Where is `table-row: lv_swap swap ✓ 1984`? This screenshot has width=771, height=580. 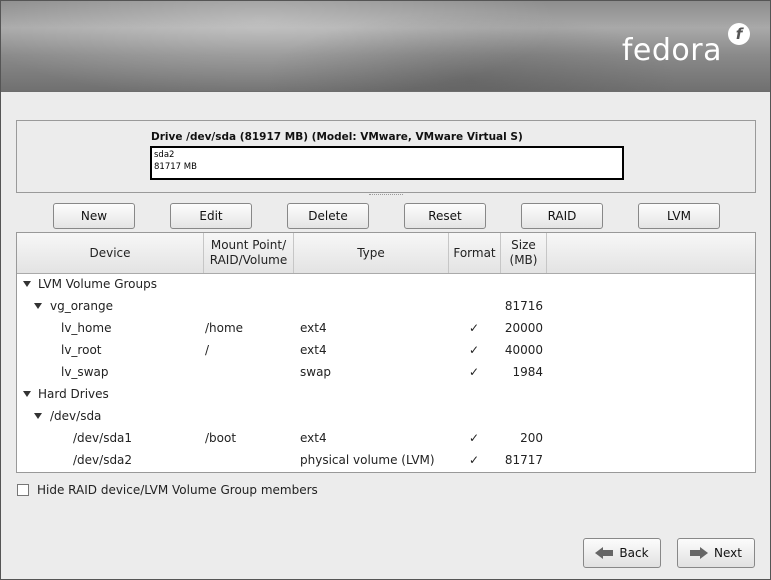
table-row: lv_swap swap ✓ 1984 is located at coordinates (386, 373).